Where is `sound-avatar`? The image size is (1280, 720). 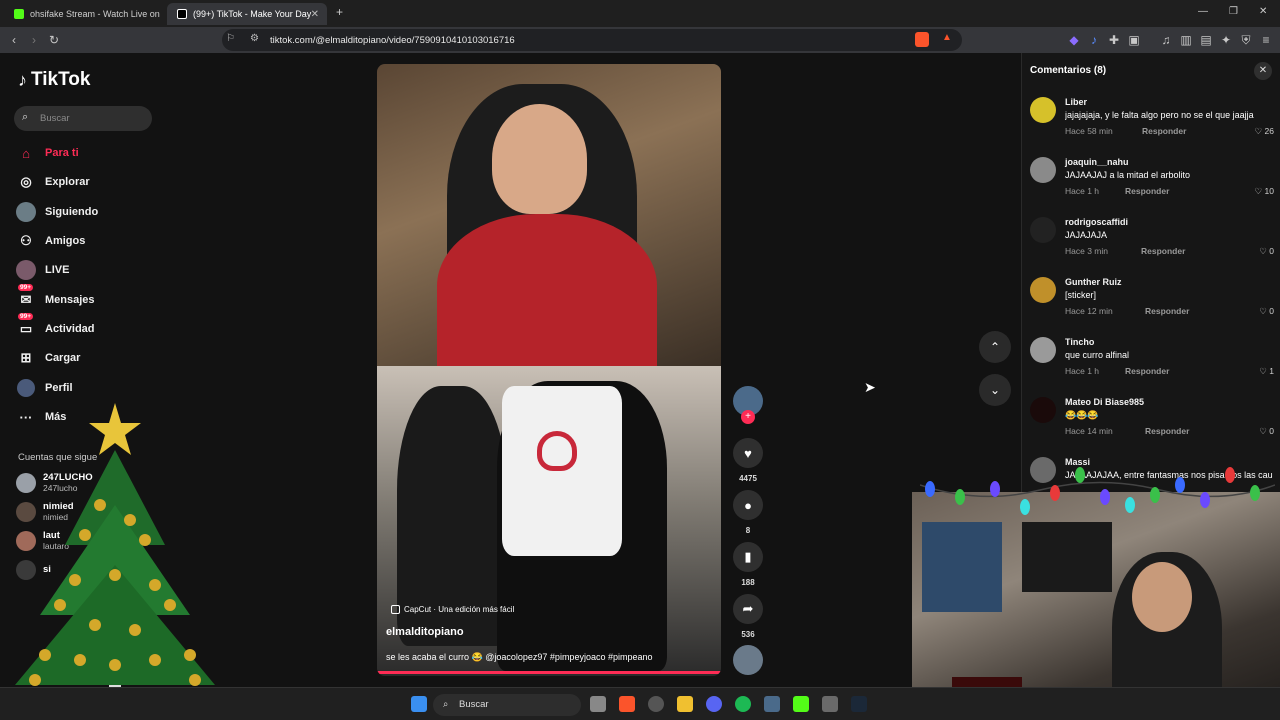
sound-avatar is located at coordinates (748, 660).